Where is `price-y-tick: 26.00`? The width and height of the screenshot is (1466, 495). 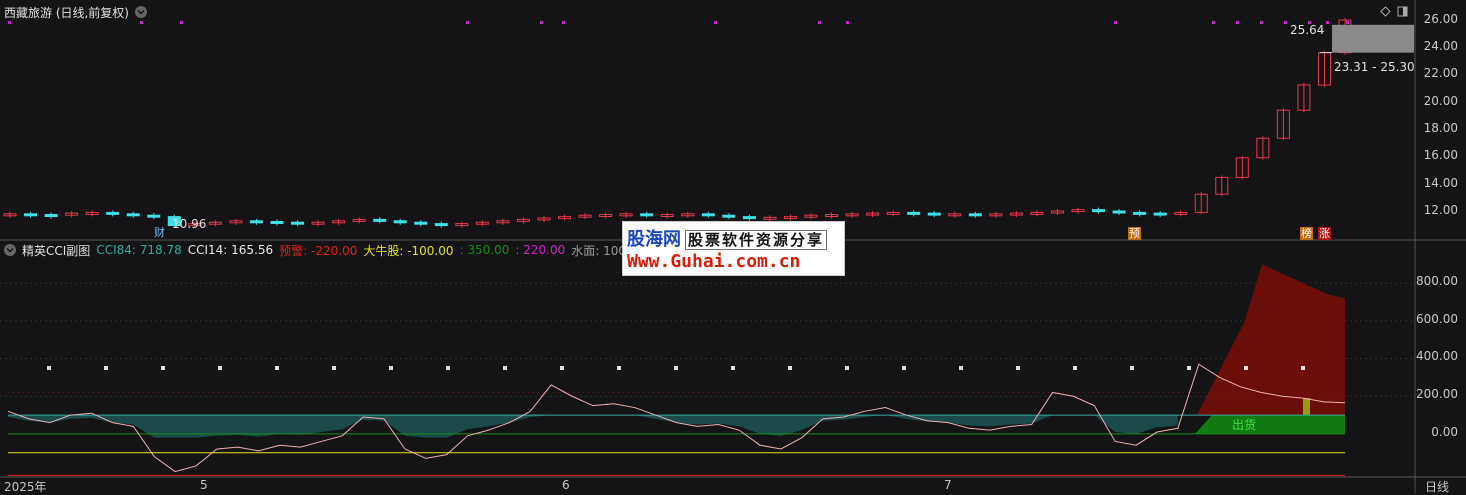
price-y-tick: 26.00 is located at coordinates (1440, 19).